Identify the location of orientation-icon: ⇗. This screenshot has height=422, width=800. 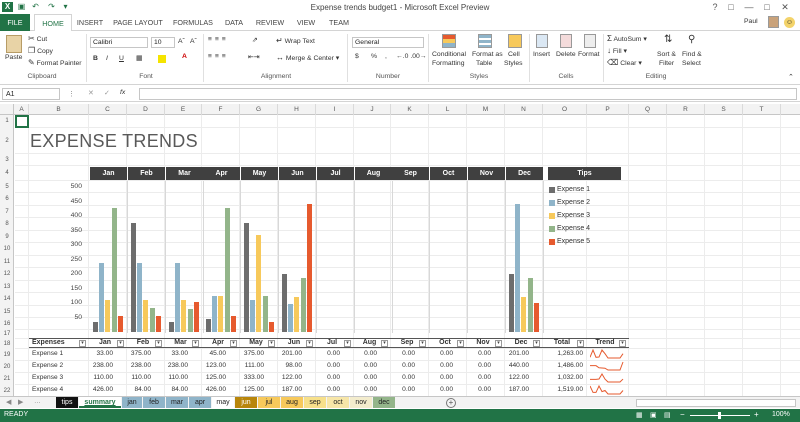
(255, 40).